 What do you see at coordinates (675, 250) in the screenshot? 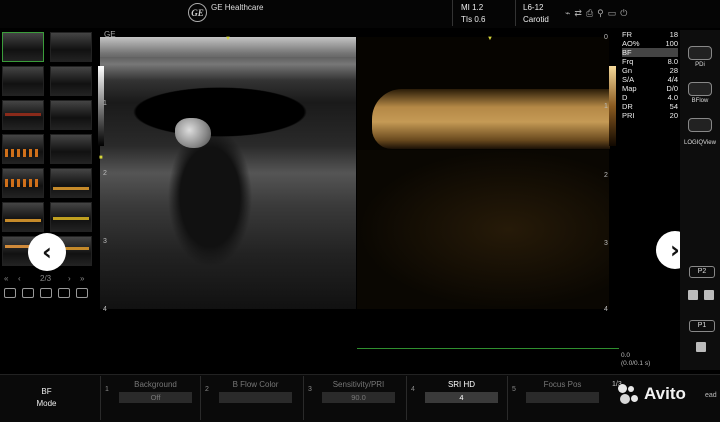
I see `chevron-right-icon: ›` at bounding box center [675, 250].